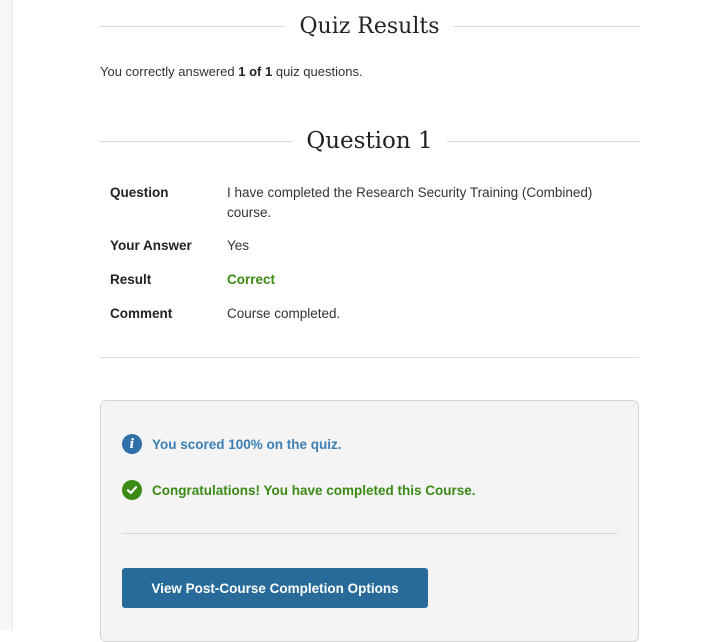 This screenshot has width=725, height=642. Describe the element at coordinates (238, 245) in the screenshot. I see `qa-value: Yes` at that location.